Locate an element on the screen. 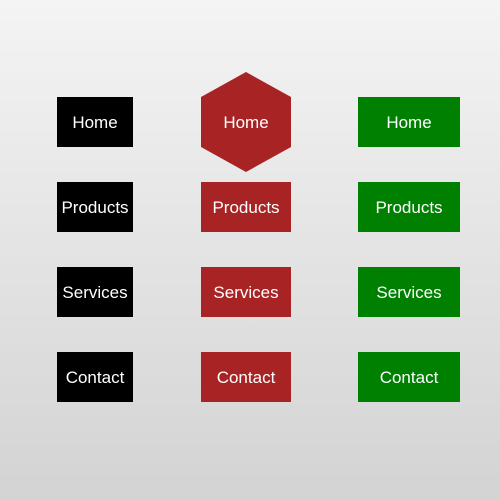  red-nav-contact-button: Contact is located at coordinates (246, 377).